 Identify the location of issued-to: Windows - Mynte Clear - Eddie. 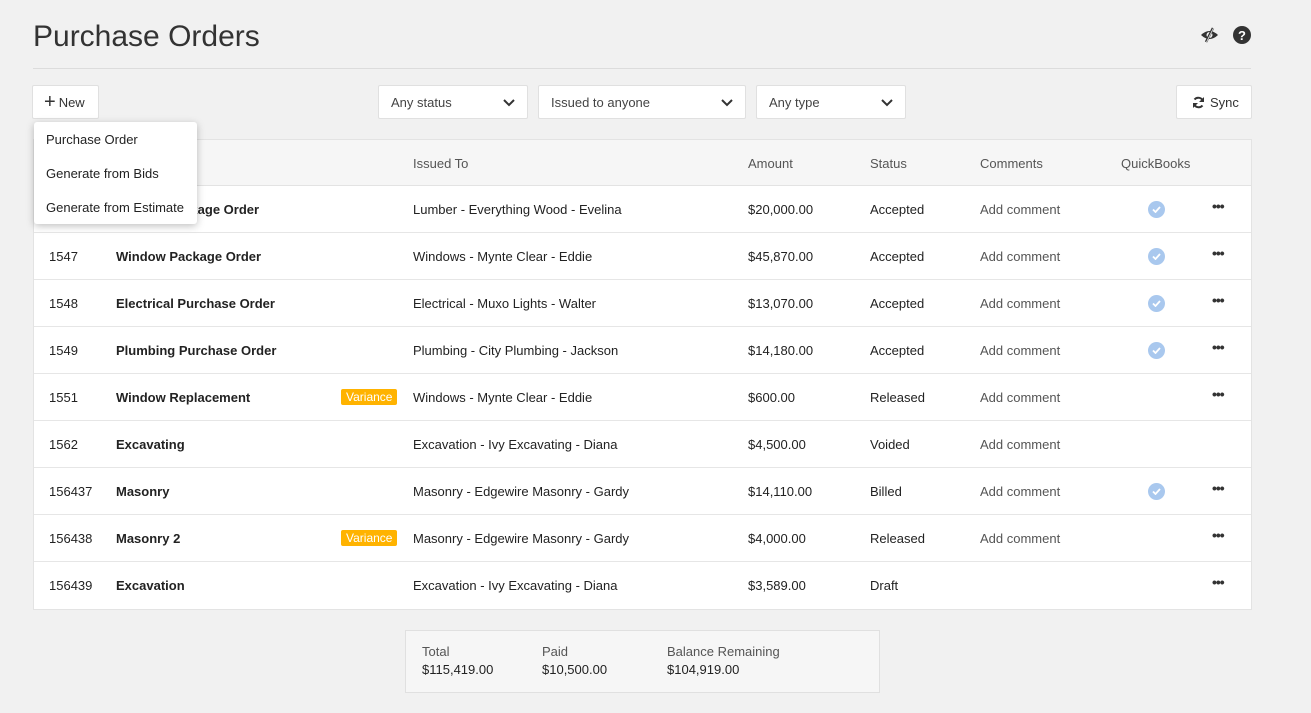
(503, 397).